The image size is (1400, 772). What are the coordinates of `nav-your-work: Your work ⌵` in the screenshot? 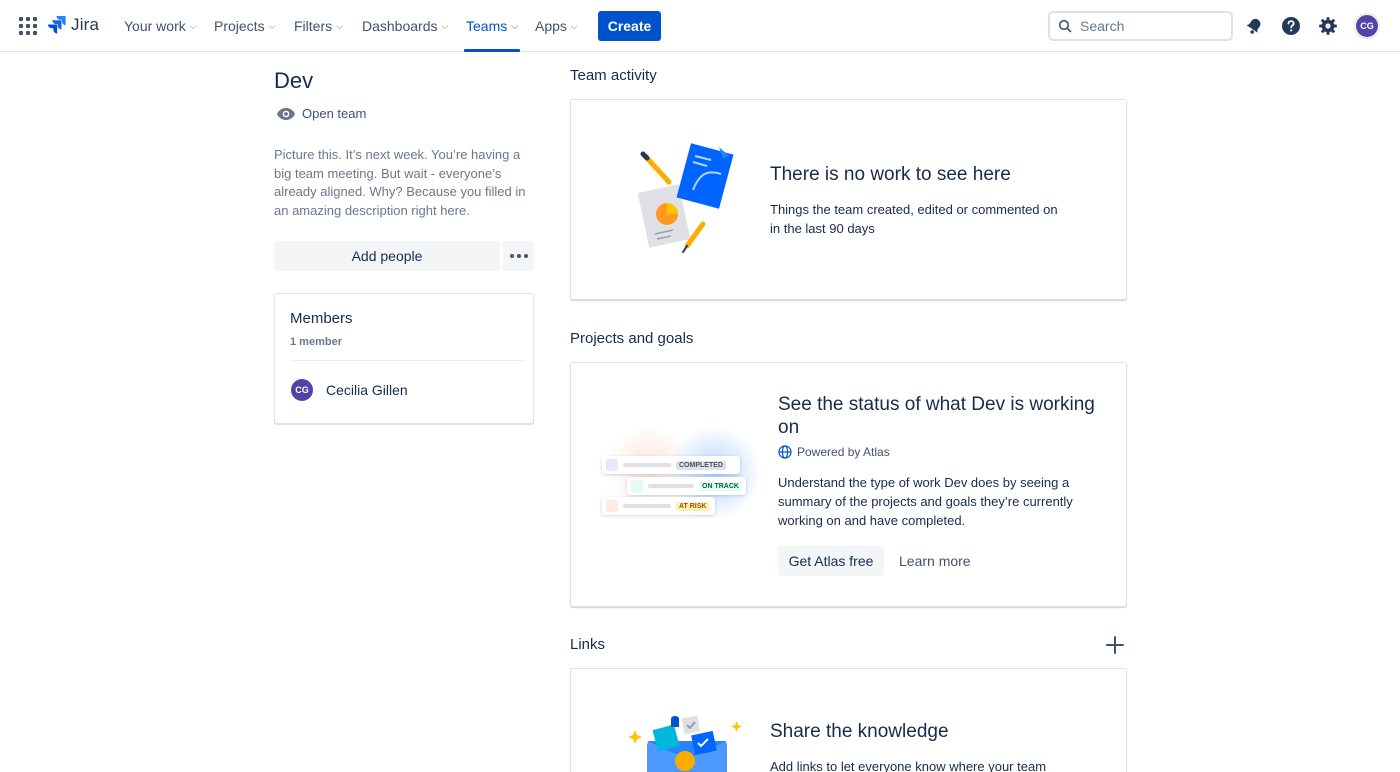 It's located at (160, 26).